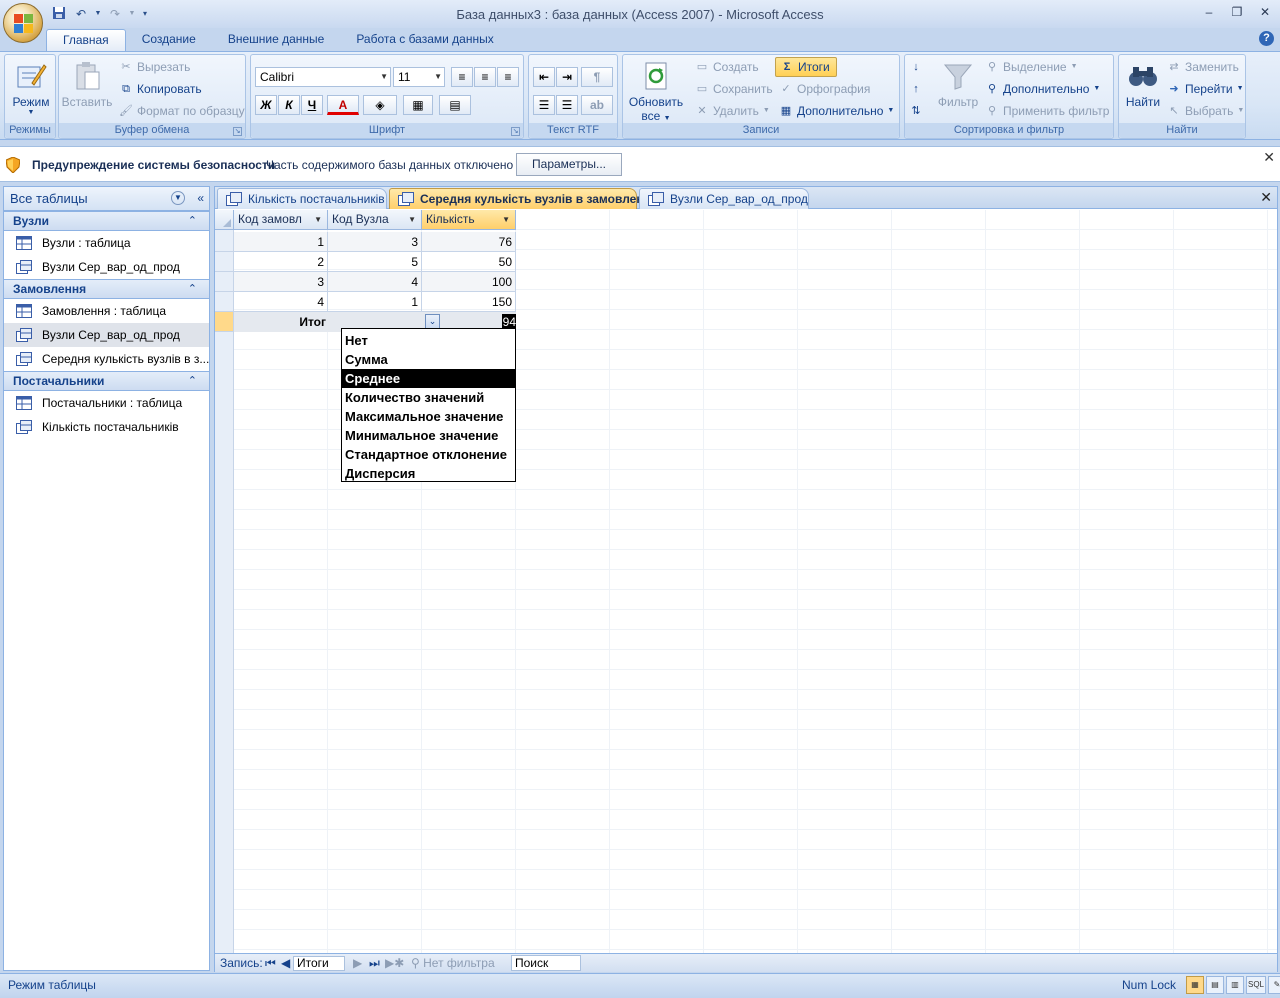 This screenshot has height=998, width=1280. I want to click on no-filter-indicator: ⚲ Нет фильтра, so click(453, 963).